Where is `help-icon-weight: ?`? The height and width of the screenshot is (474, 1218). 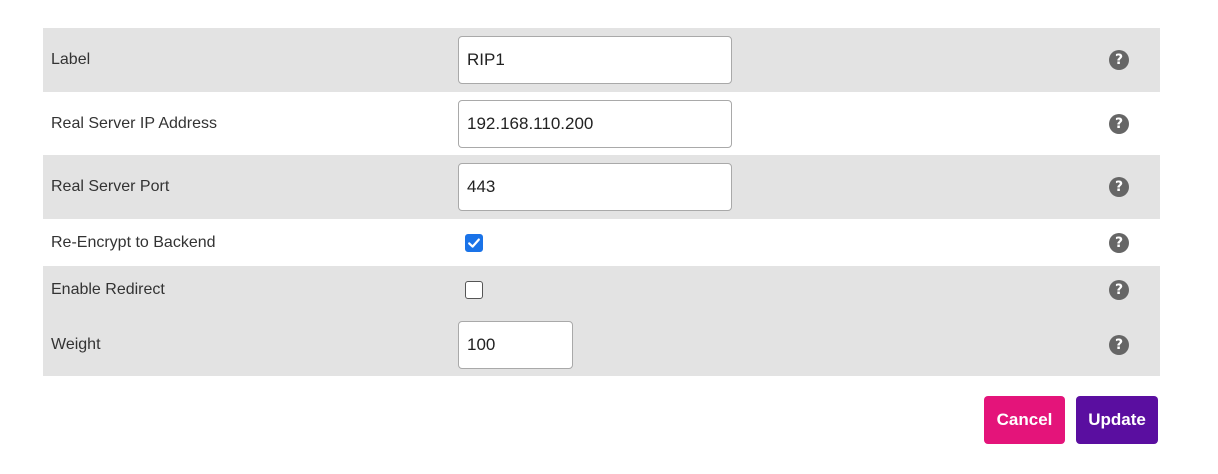
help-icon-weight: ? is located at coordinates (1119, 344).